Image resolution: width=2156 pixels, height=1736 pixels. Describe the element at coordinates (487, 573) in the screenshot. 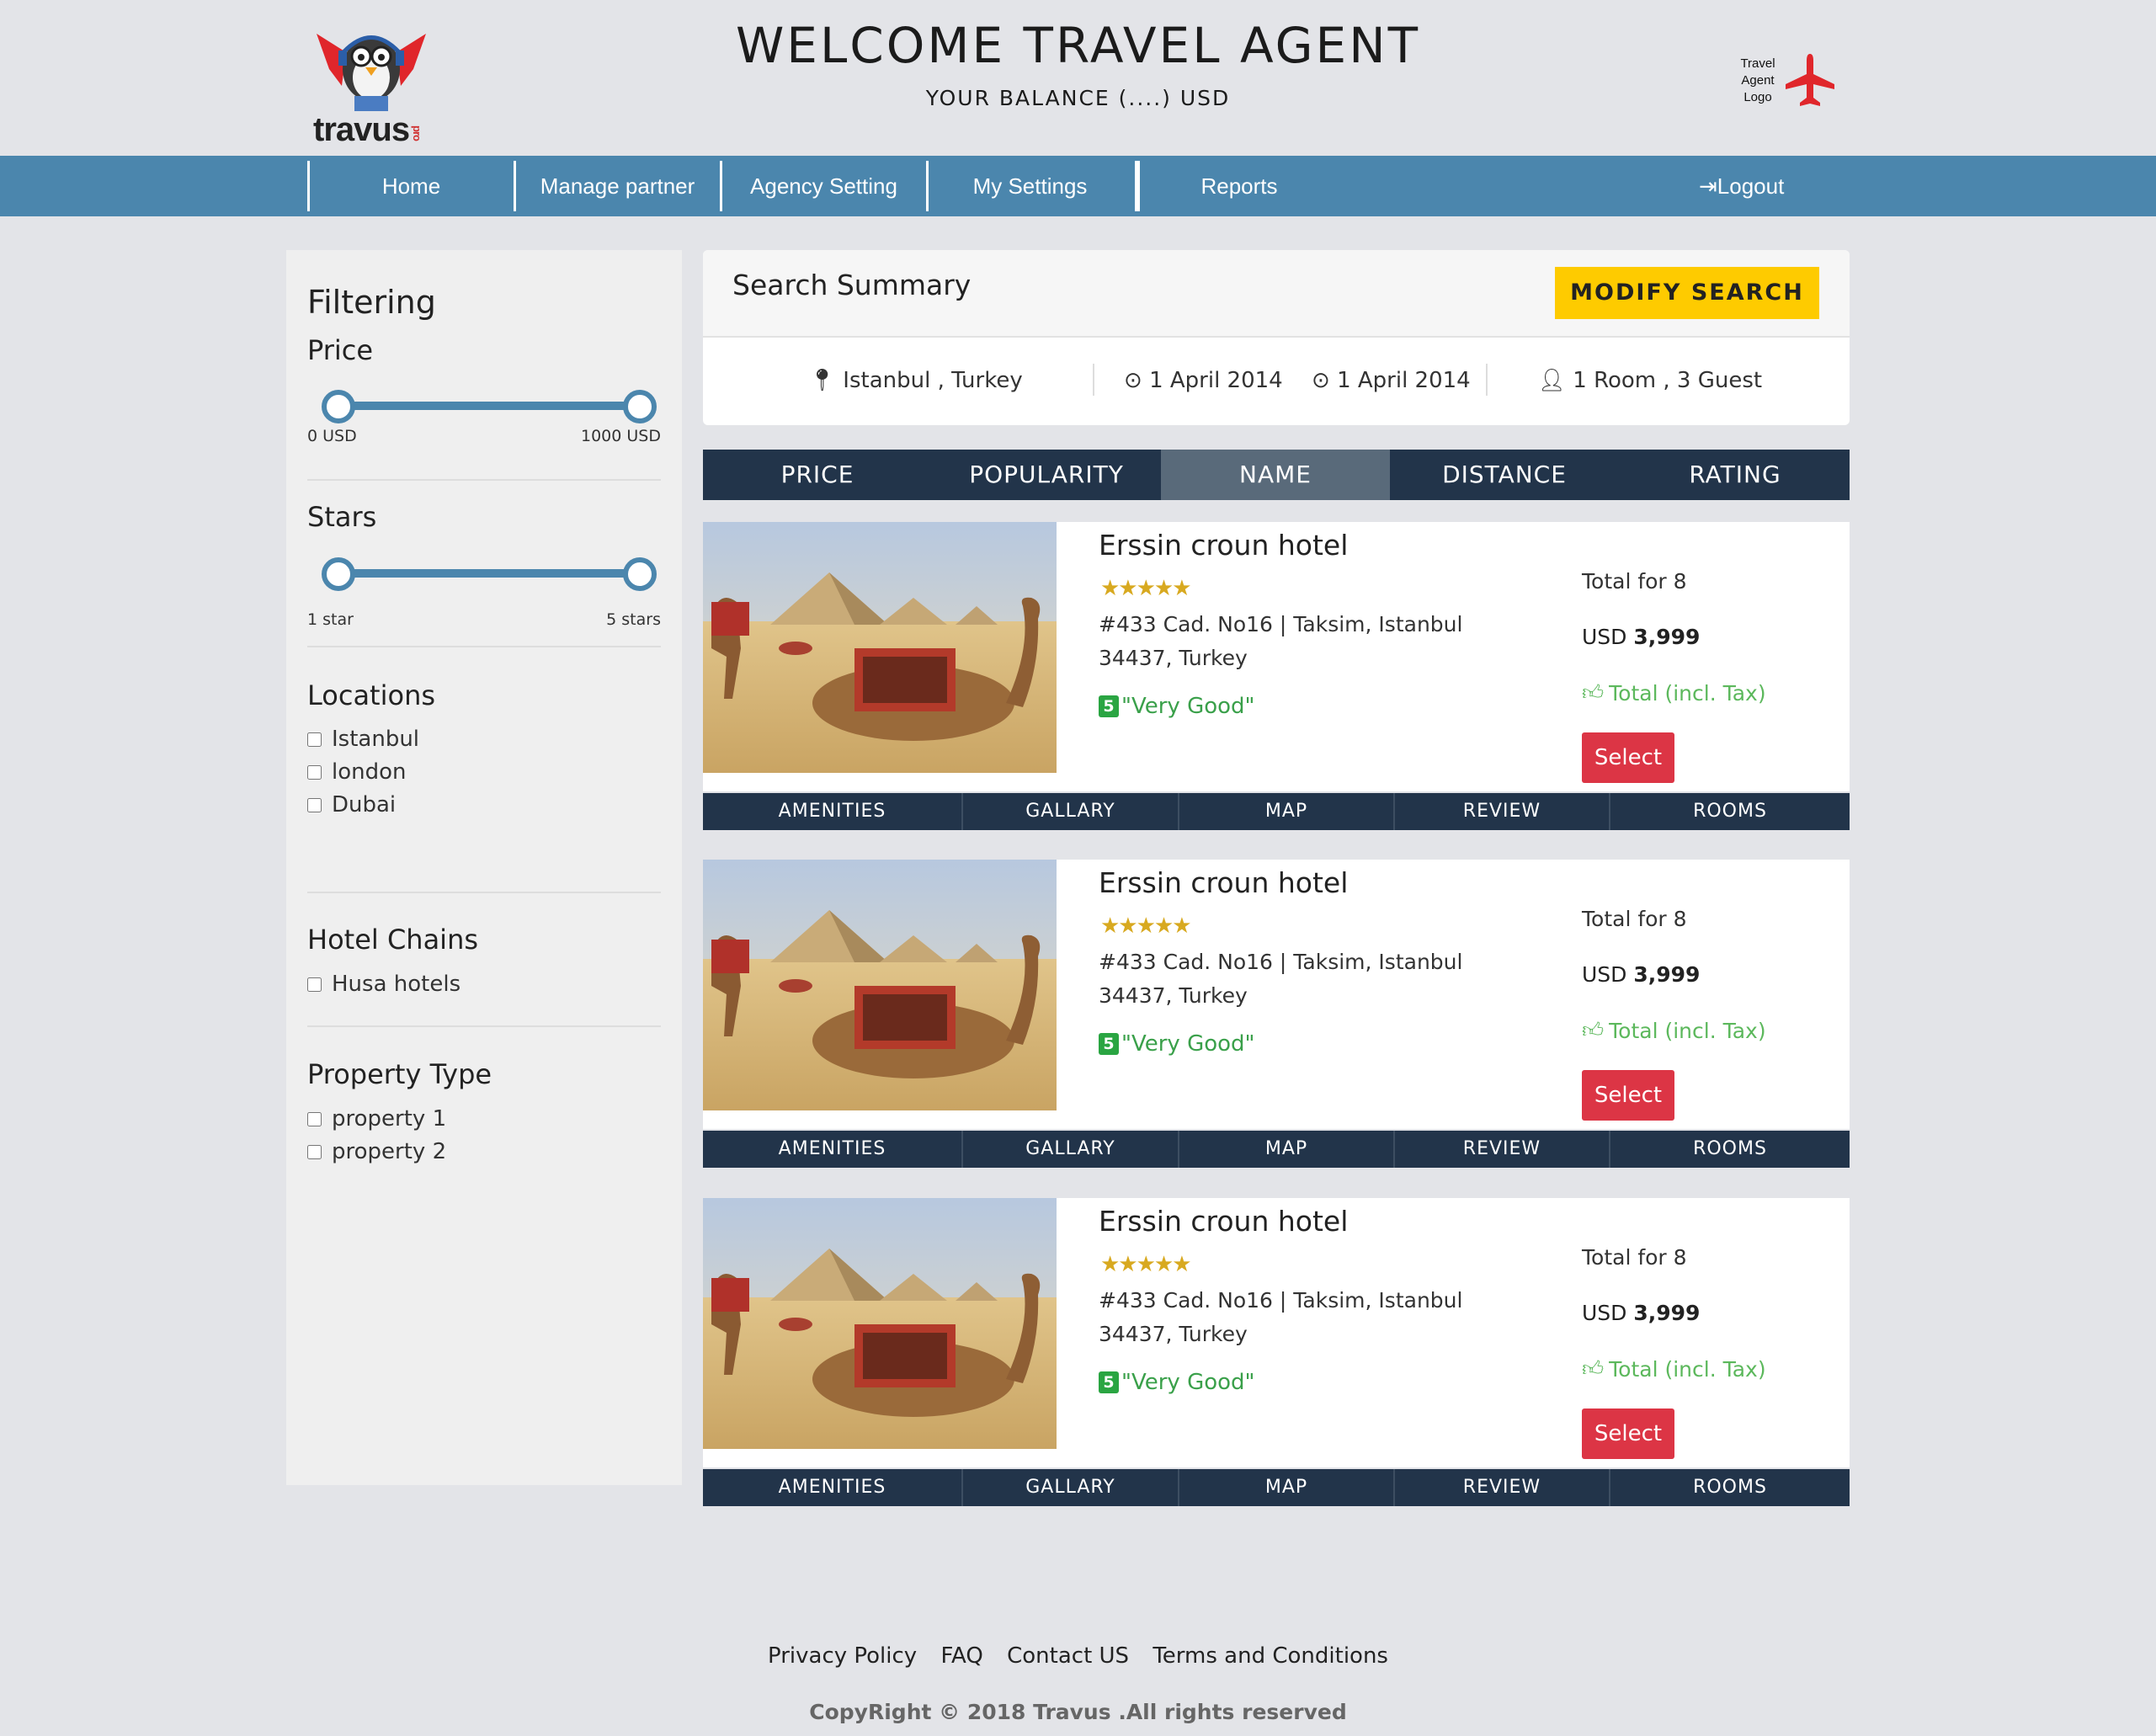

I see `stars-slider-track` at that location.